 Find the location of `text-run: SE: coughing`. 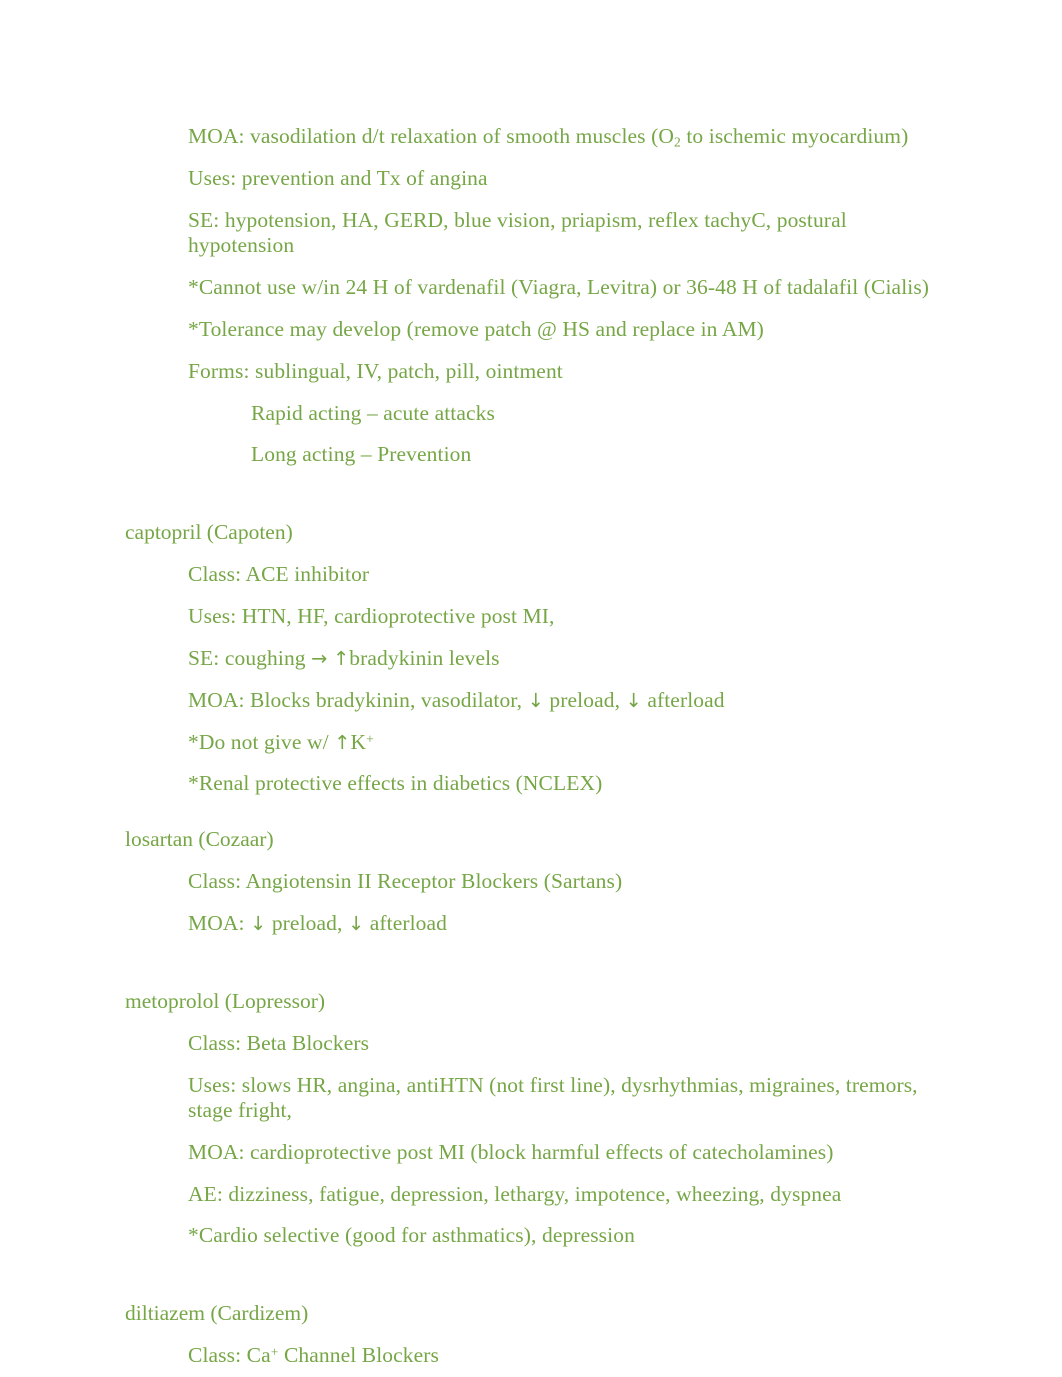

text-run: SE: coughing is located at coordinates (250, 657).